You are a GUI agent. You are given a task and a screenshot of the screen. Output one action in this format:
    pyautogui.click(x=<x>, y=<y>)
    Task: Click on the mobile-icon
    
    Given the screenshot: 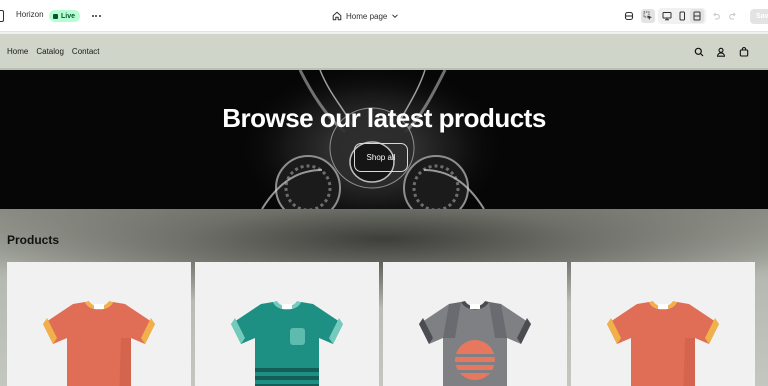 What is the action you would take?
    pyautogui.click(x=682, y=16)
    